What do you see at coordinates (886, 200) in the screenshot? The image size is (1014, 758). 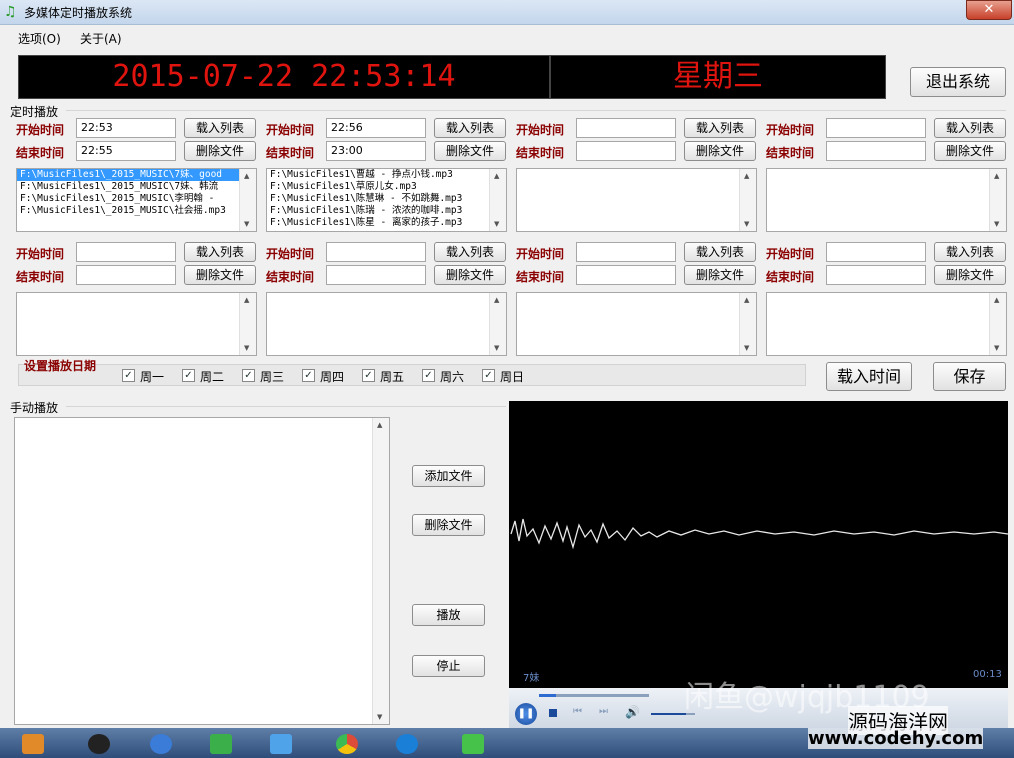 I see `slot-4-file-list: ▲ ▼` at bounding box center [886, 200].